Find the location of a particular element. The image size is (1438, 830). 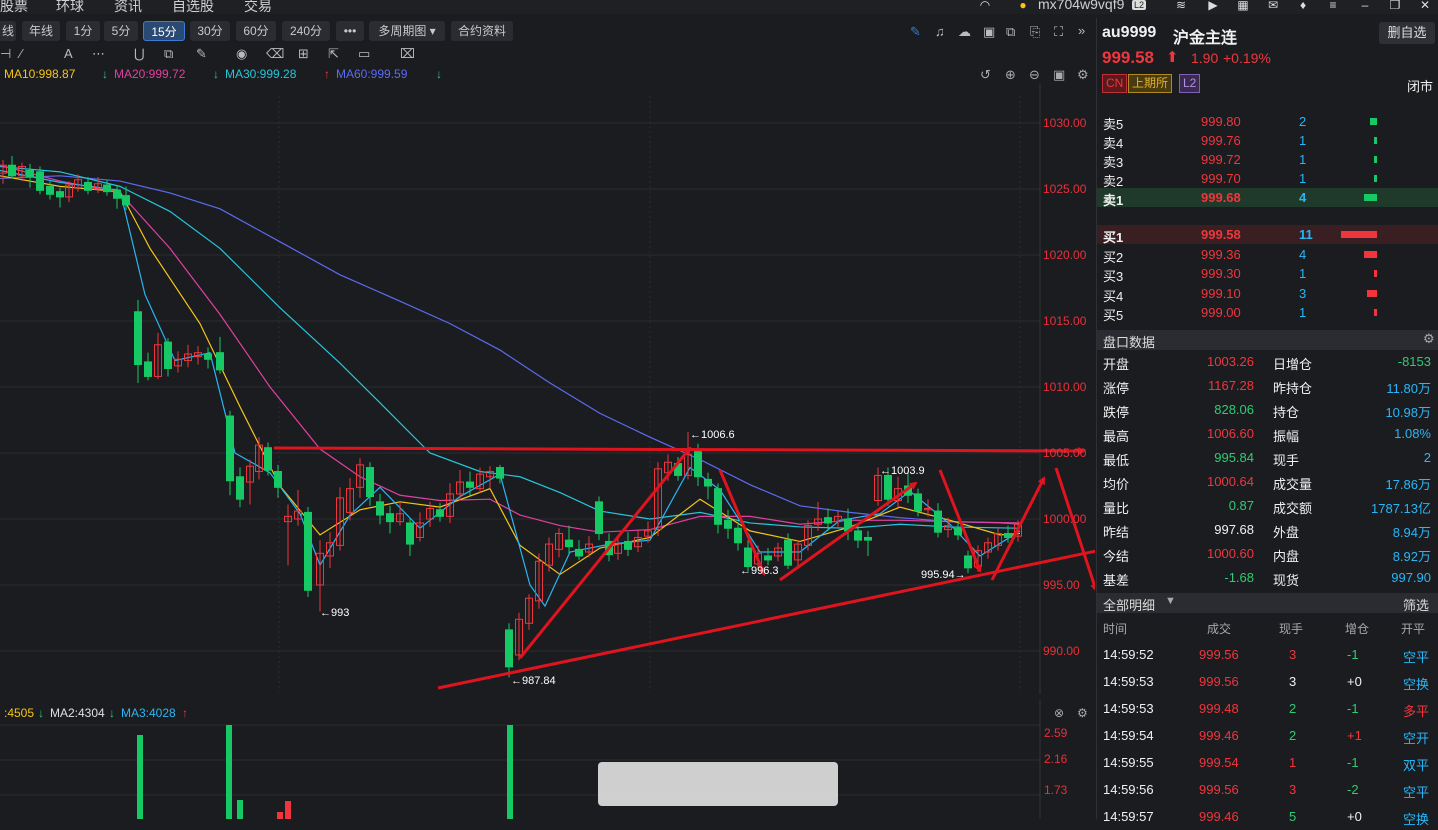

undo-icon: ↺ is located at coordinates (985, 75).